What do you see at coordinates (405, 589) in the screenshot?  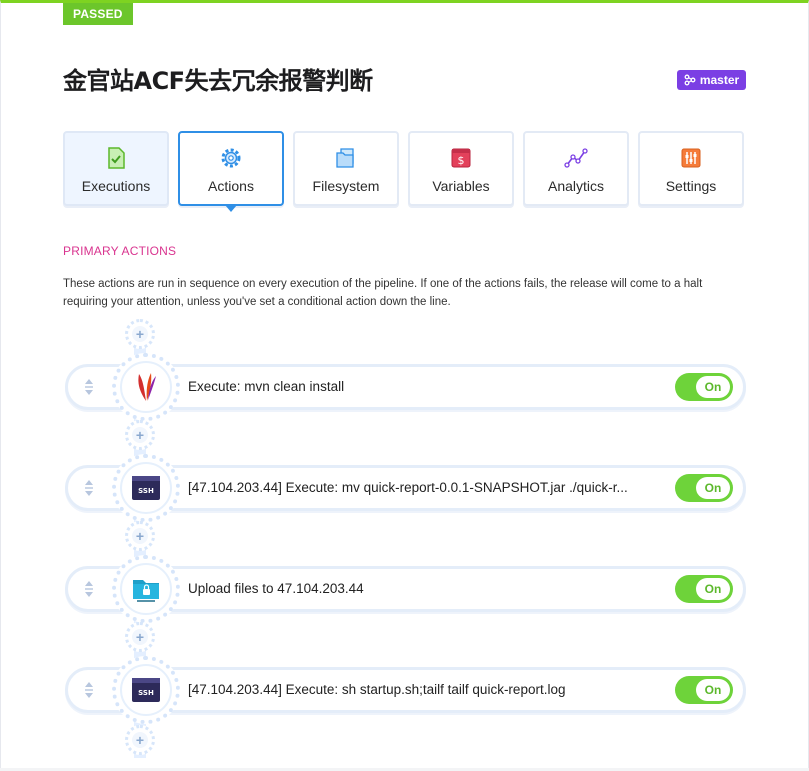 I see `action-row: Upload files to 47.104.203.44 On` at bounding box center [405, 589].